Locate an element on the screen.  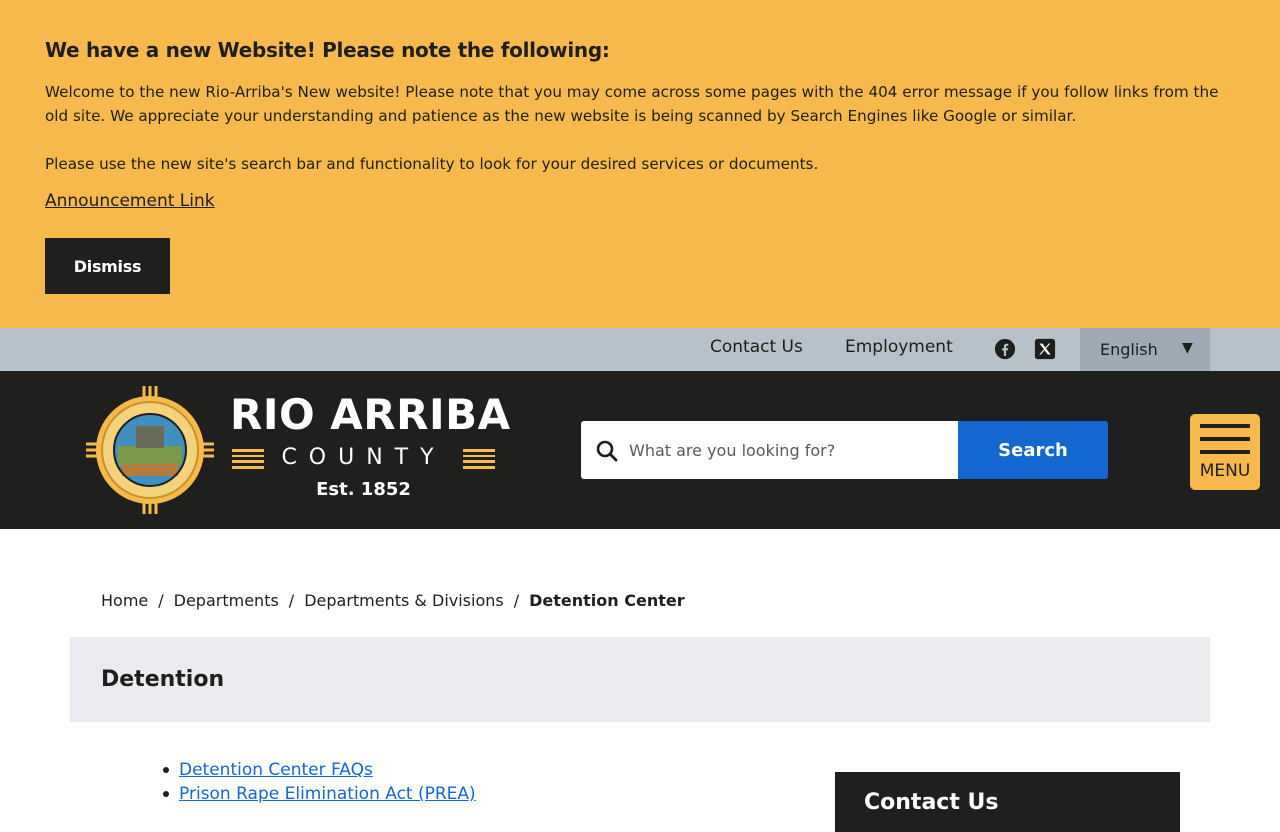
brand-established: Est. 1852 is located at coordinates (363, 489).